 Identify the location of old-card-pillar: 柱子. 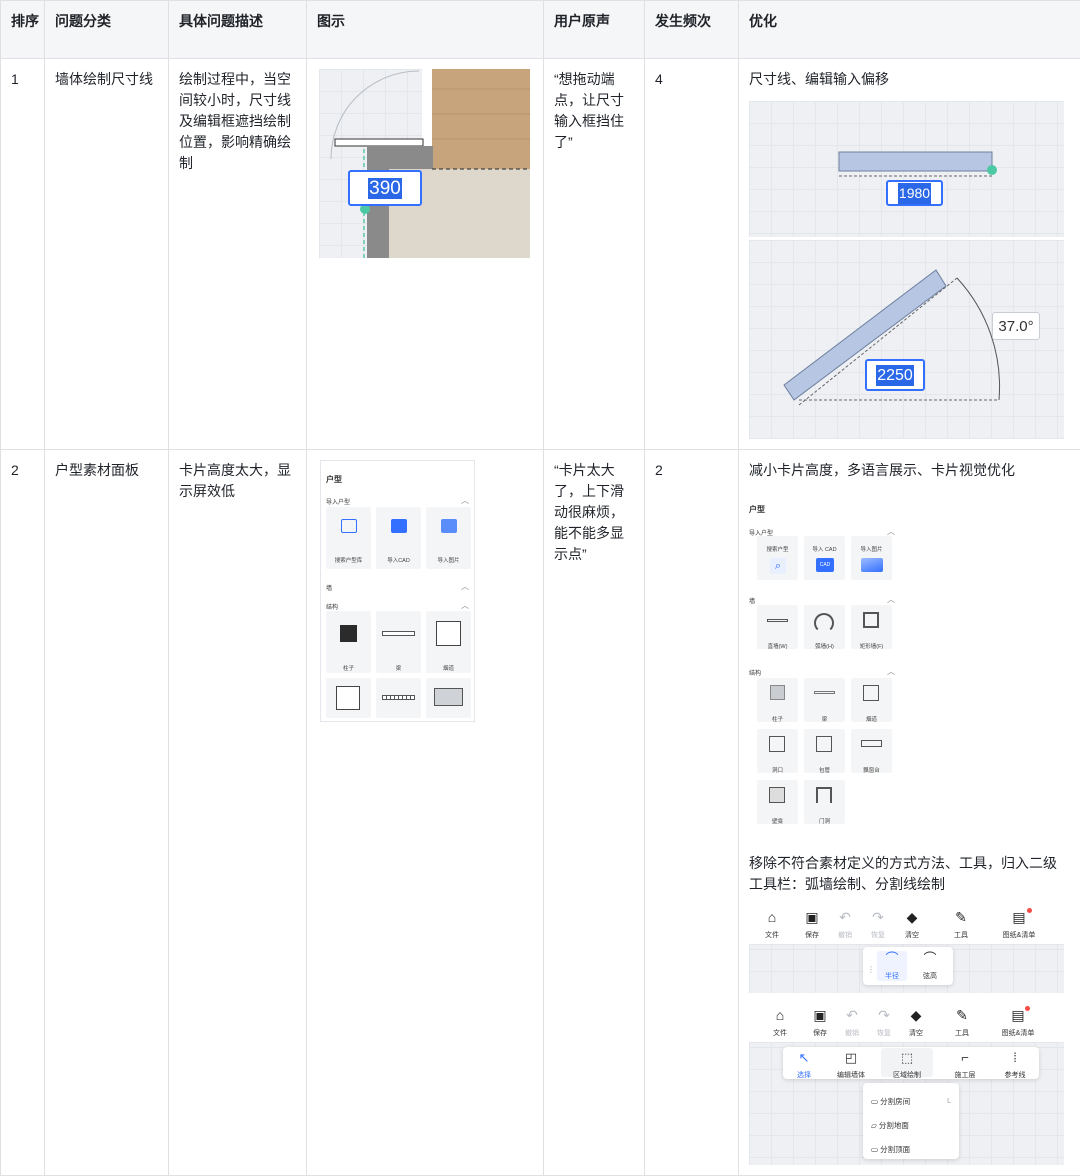
(348, 642).